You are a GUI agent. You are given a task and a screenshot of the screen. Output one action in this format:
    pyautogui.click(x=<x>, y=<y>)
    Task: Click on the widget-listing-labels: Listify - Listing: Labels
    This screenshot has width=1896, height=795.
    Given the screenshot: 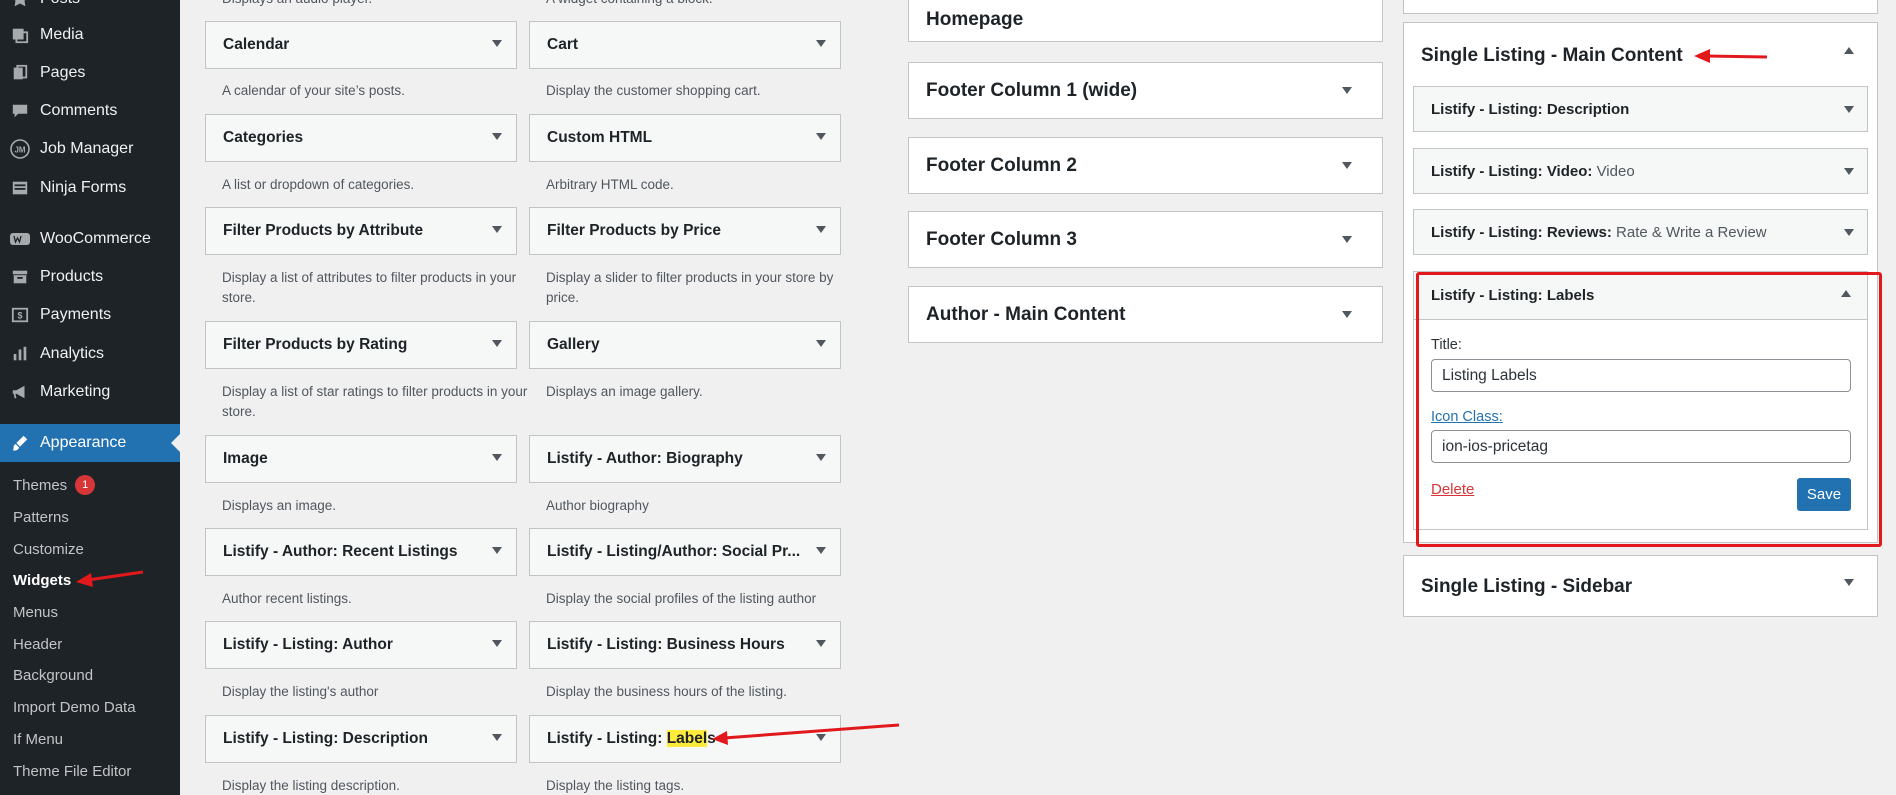 What is the action you would take?
    pyautogui.click(x=685, y=739)
    